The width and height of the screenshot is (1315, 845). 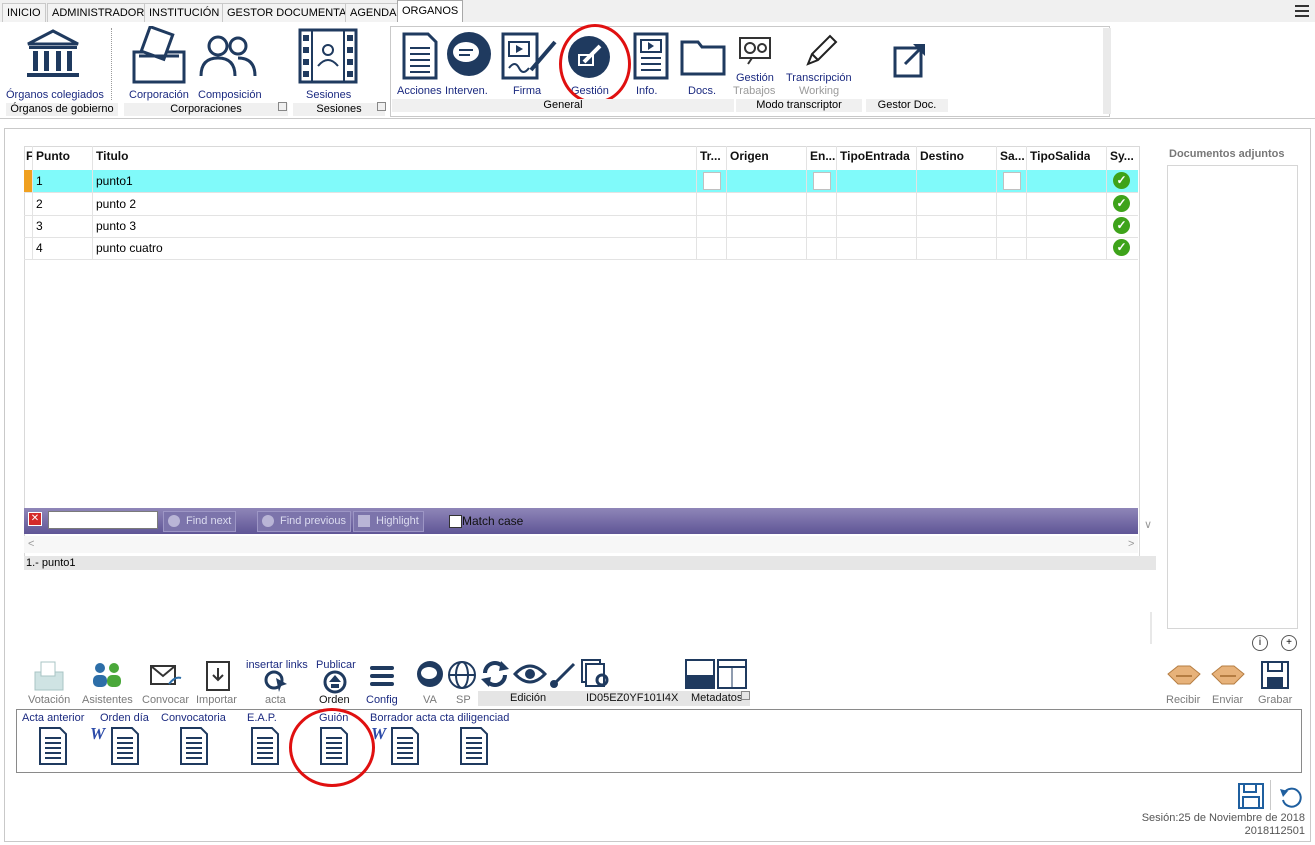 I want to click on refresh-sync-icon, so click(x=495, y=674).